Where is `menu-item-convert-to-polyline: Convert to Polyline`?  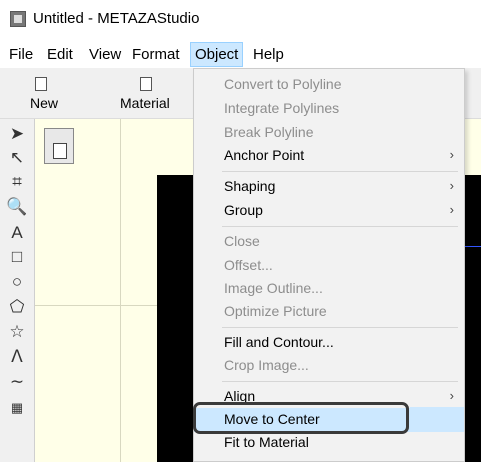 menu-item-convert-to-polyline: Convert to Polyline is located at coordinates (329, 85).